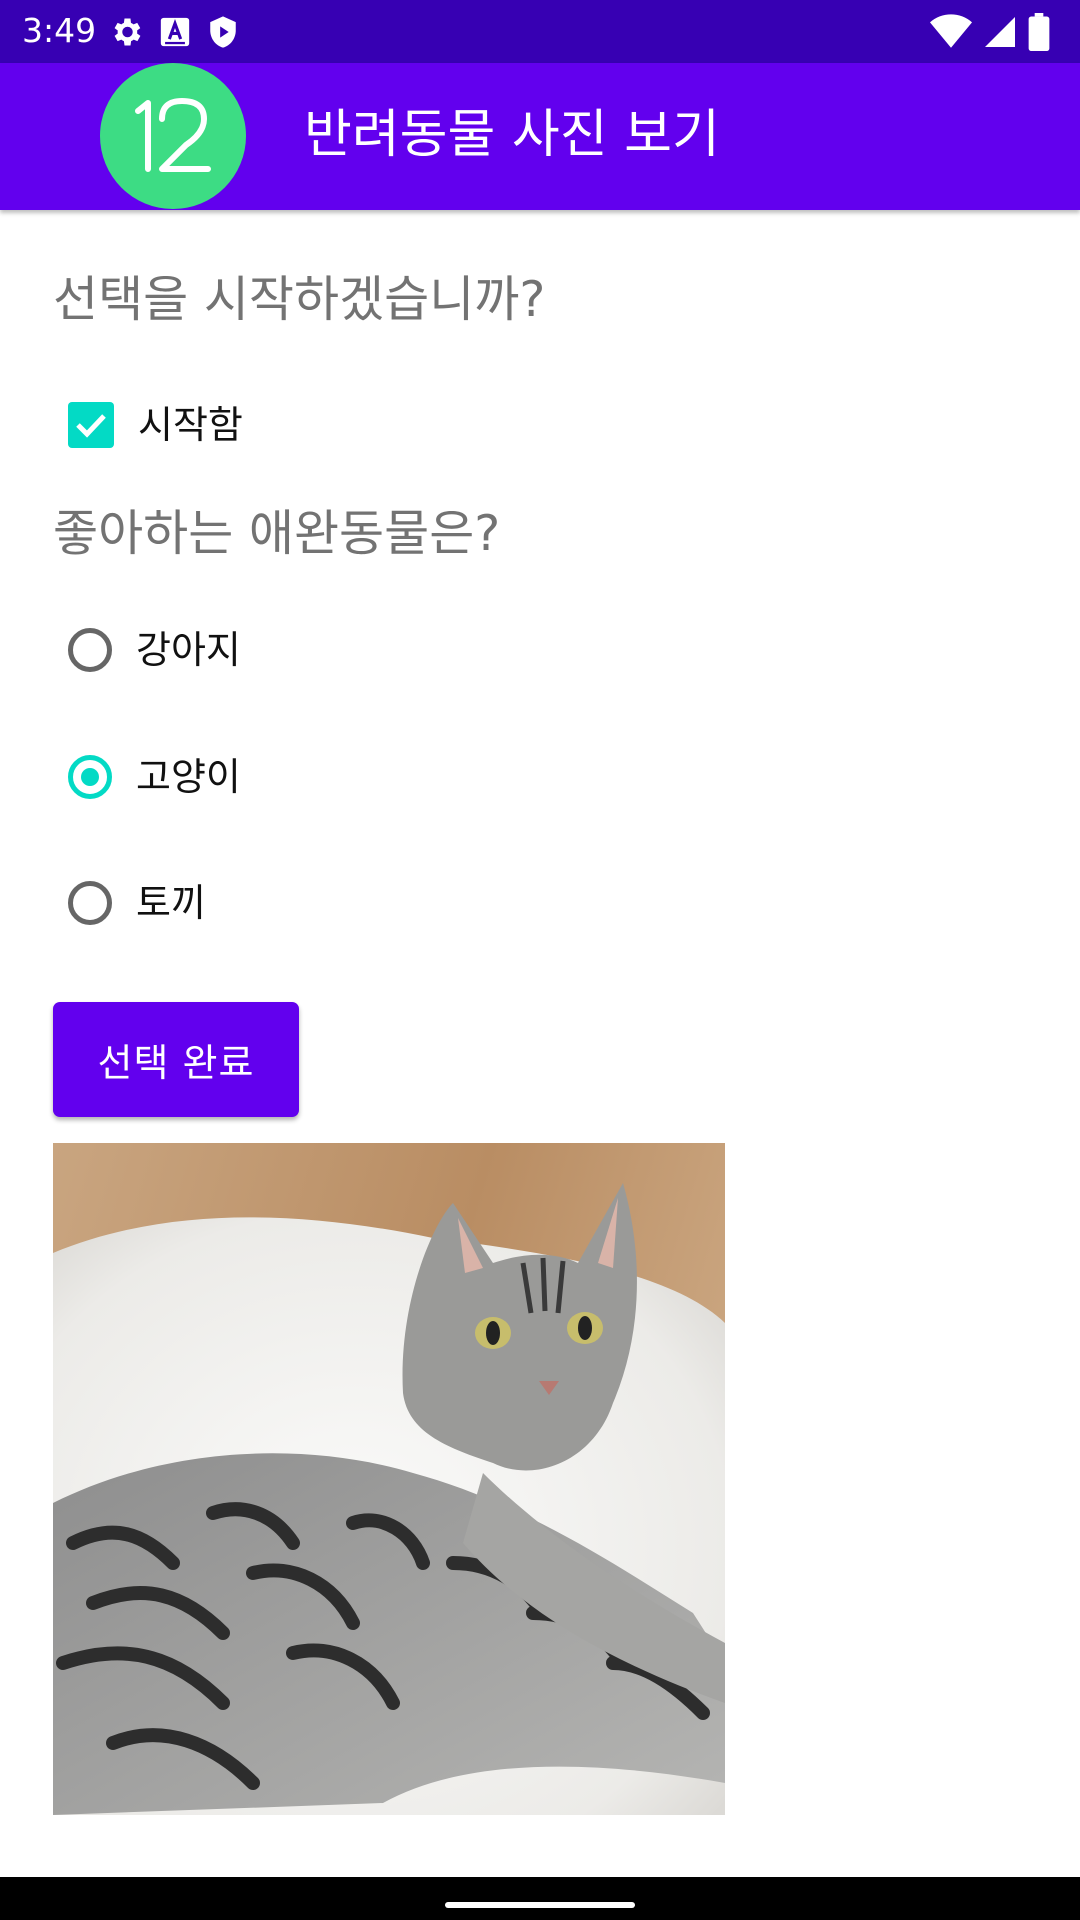 This screenshot has height=1920, width=1080. I want to click on status-bar: 3:49, so click(540, 31).